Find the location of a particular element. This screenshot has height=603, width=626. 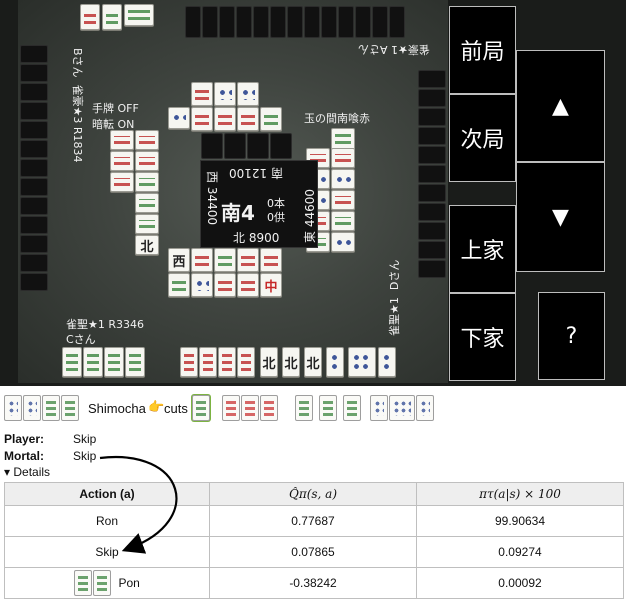

pointing-hand-icon: 👉 is located at coordinates (156, 406).